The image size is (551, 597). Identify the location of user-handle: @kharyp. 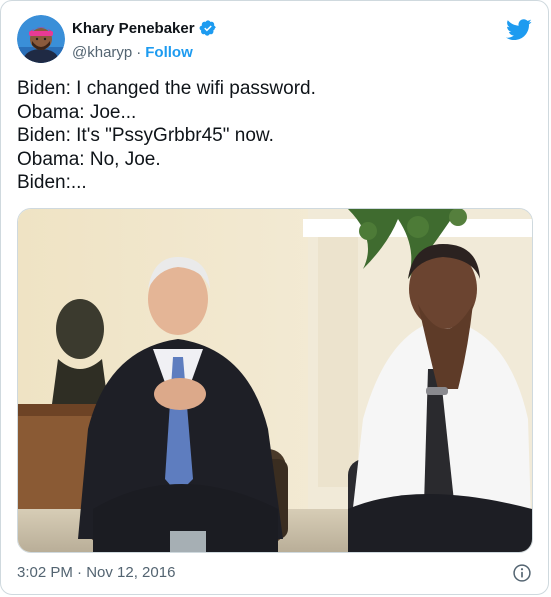
(102, 52).